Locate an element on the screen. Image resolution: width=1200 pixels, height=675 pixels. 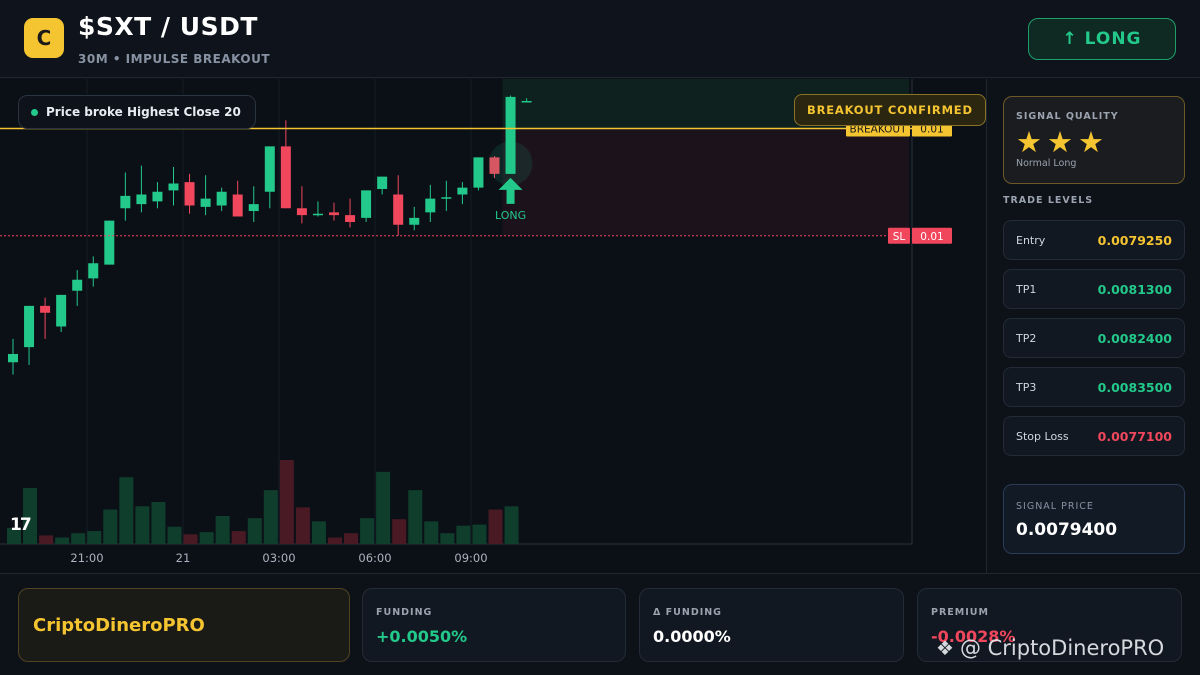
signal-price-card: SIGNAL PRICE 0.0079400 is located at coordinates (1094, 519).